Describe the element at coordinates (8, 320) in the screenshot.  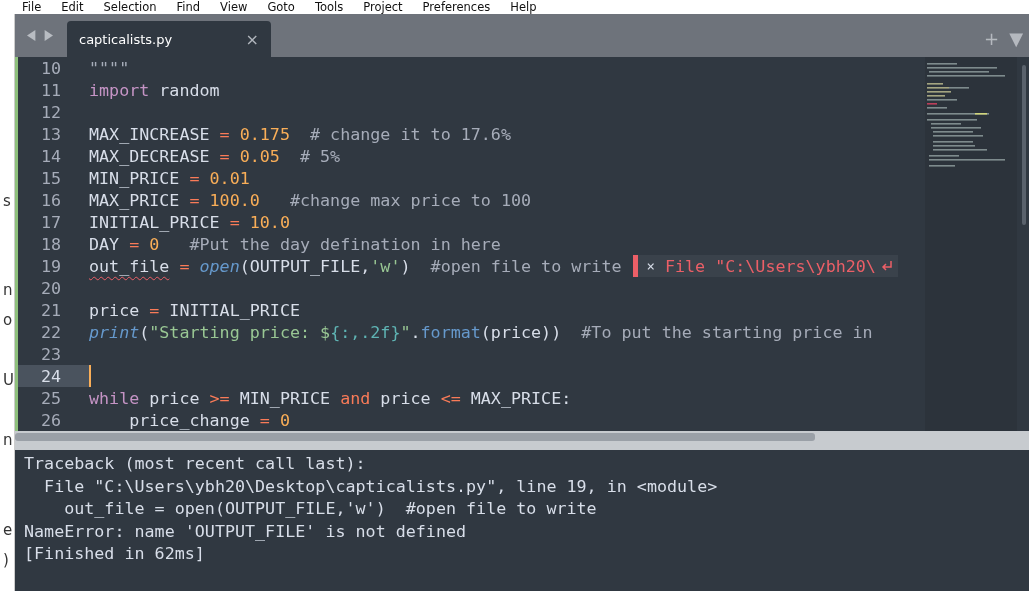
I see `background-text: o` at that location.